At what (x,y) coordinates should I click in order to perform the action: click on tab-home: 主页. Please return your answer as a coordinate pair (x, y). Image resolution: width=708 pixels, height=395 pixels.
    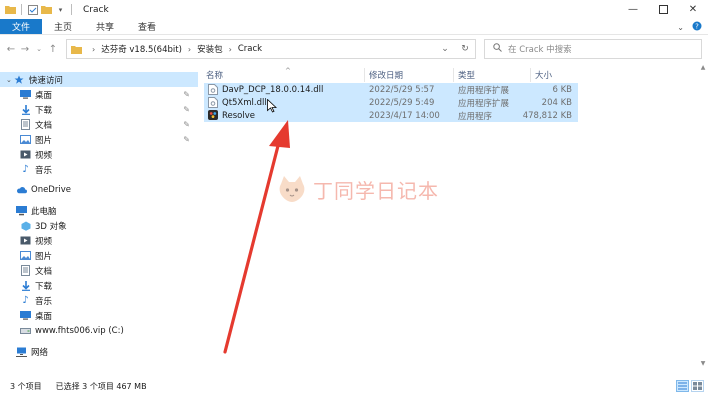
    Looking at the image, I should click on (63, 26).